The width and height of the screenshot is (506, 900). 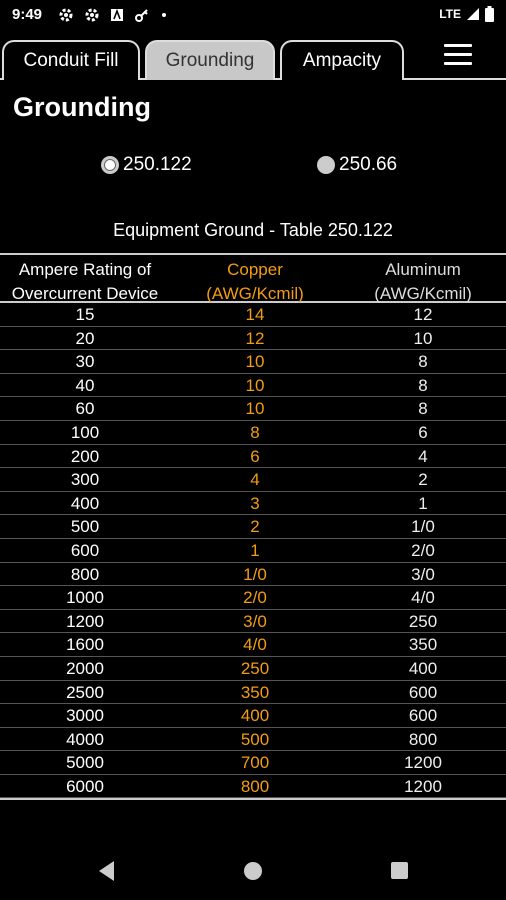 I want to click on copper-cell: 1, so click(x=255, y=550).